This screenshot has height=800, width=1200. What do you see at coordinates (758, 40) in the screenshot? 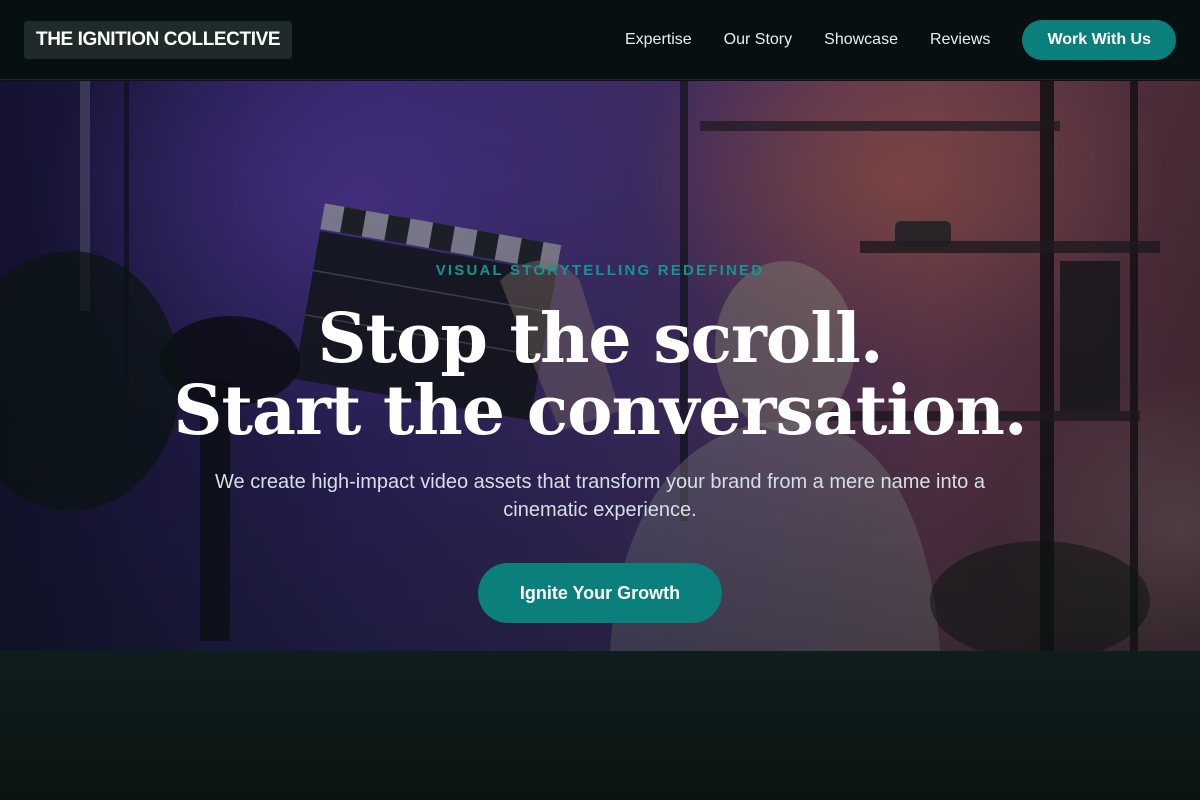
I see `nav-link-our-story: Our Story` at bounding box center [758, 40].